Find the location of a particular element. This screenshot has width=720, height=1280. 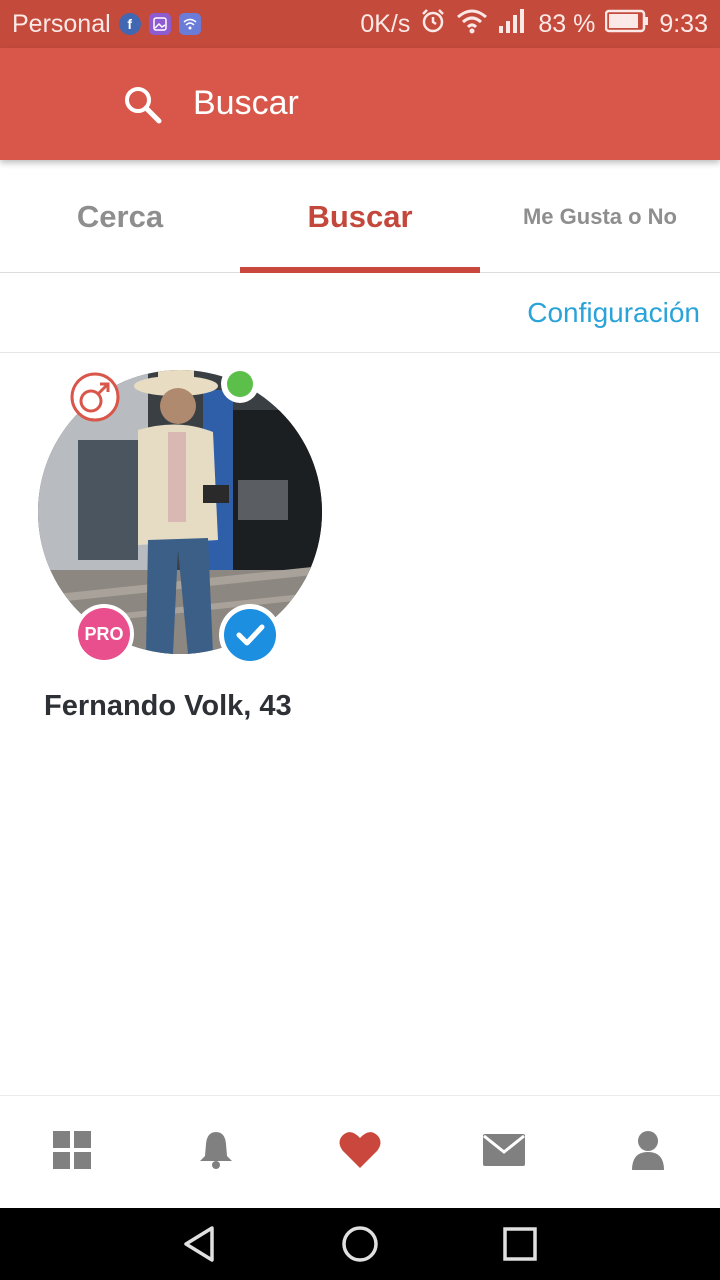

back-icon is located at coordinates (199, 1244).